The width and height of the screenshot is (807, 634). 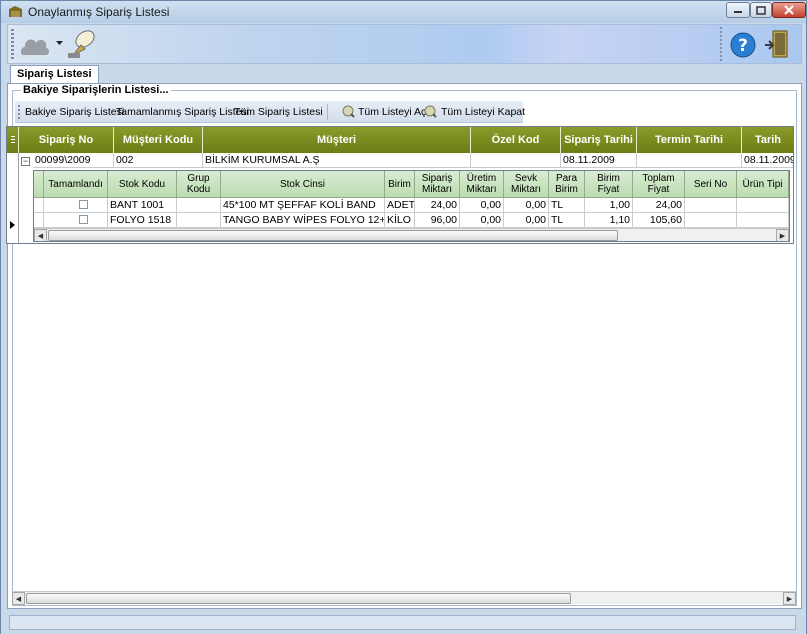 What do you see at coordinates (303, 205) in the screenshot?
I see `detail-cell-stok-cinsi: 45*100 MT ŞEFFAF KOLİ BAND` at bounding box center [303, 205].